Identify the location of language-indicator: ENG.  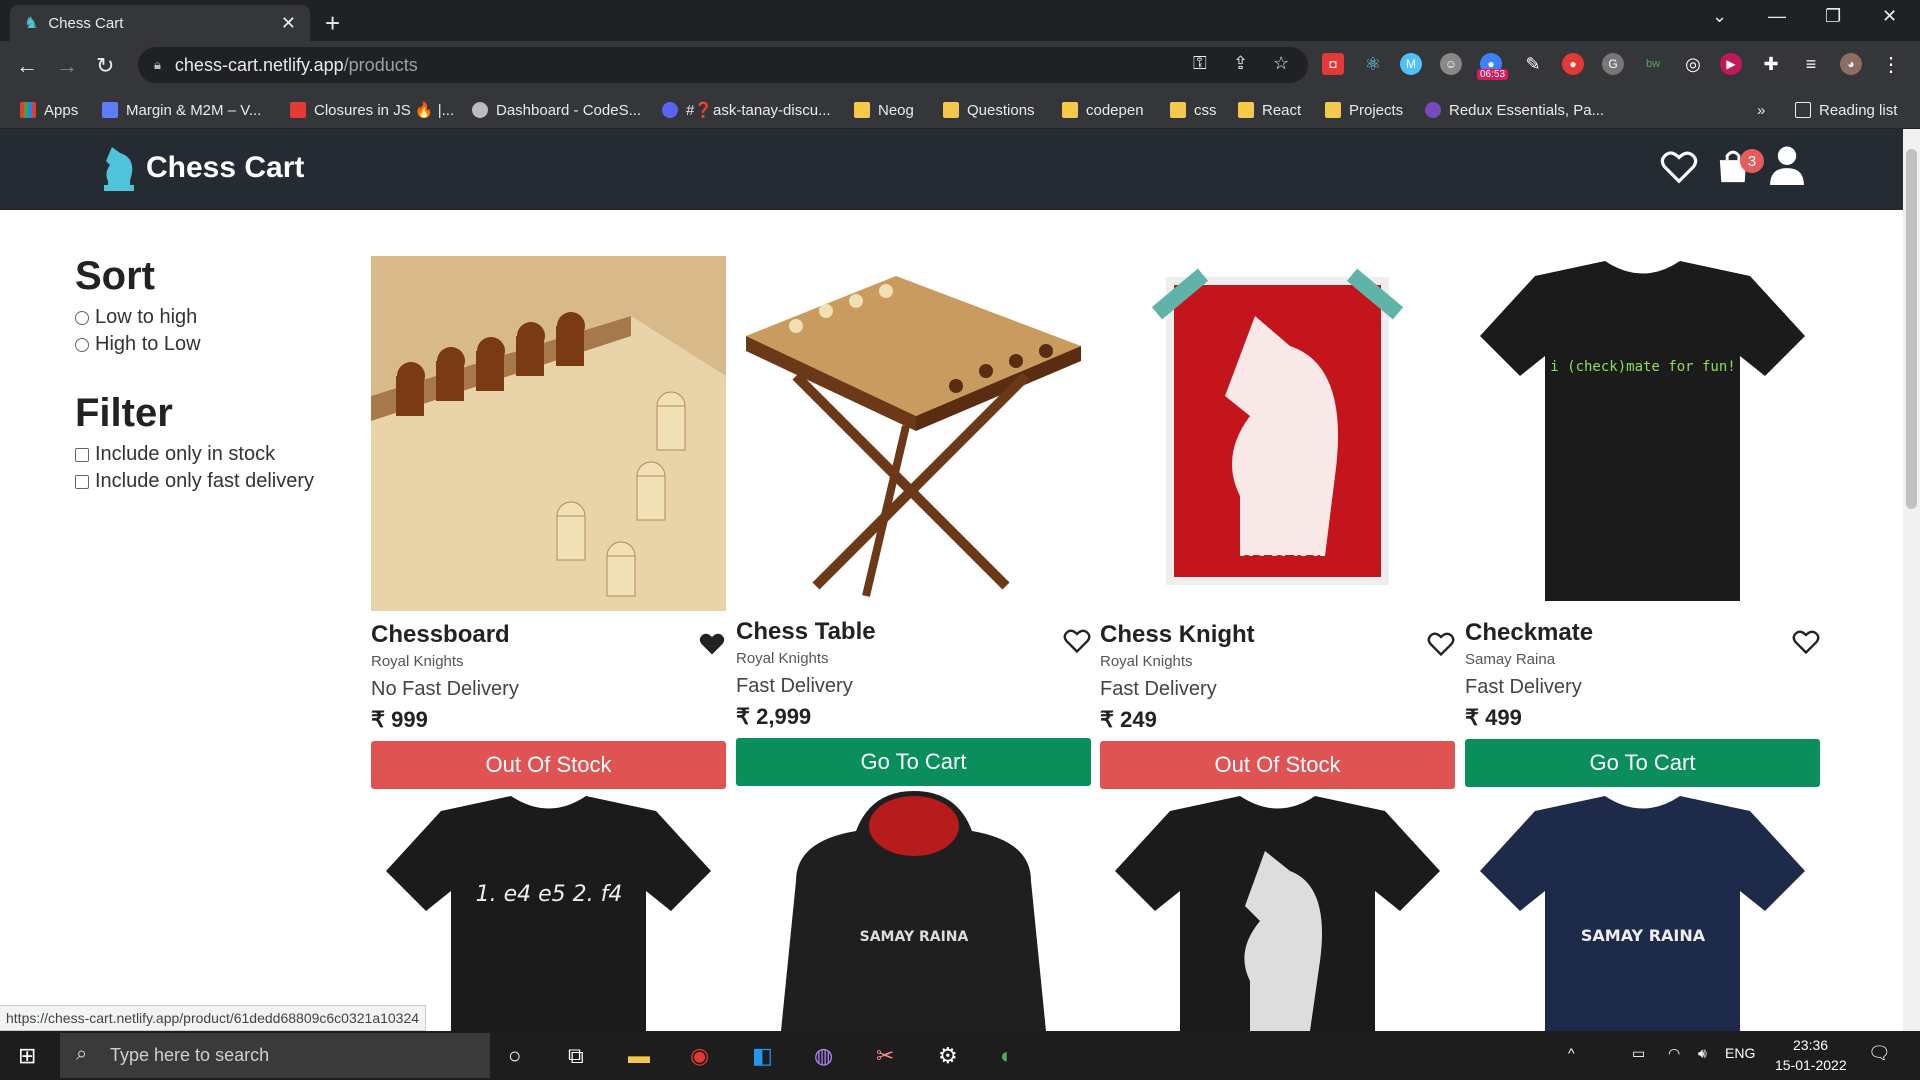
(1740, 1053).